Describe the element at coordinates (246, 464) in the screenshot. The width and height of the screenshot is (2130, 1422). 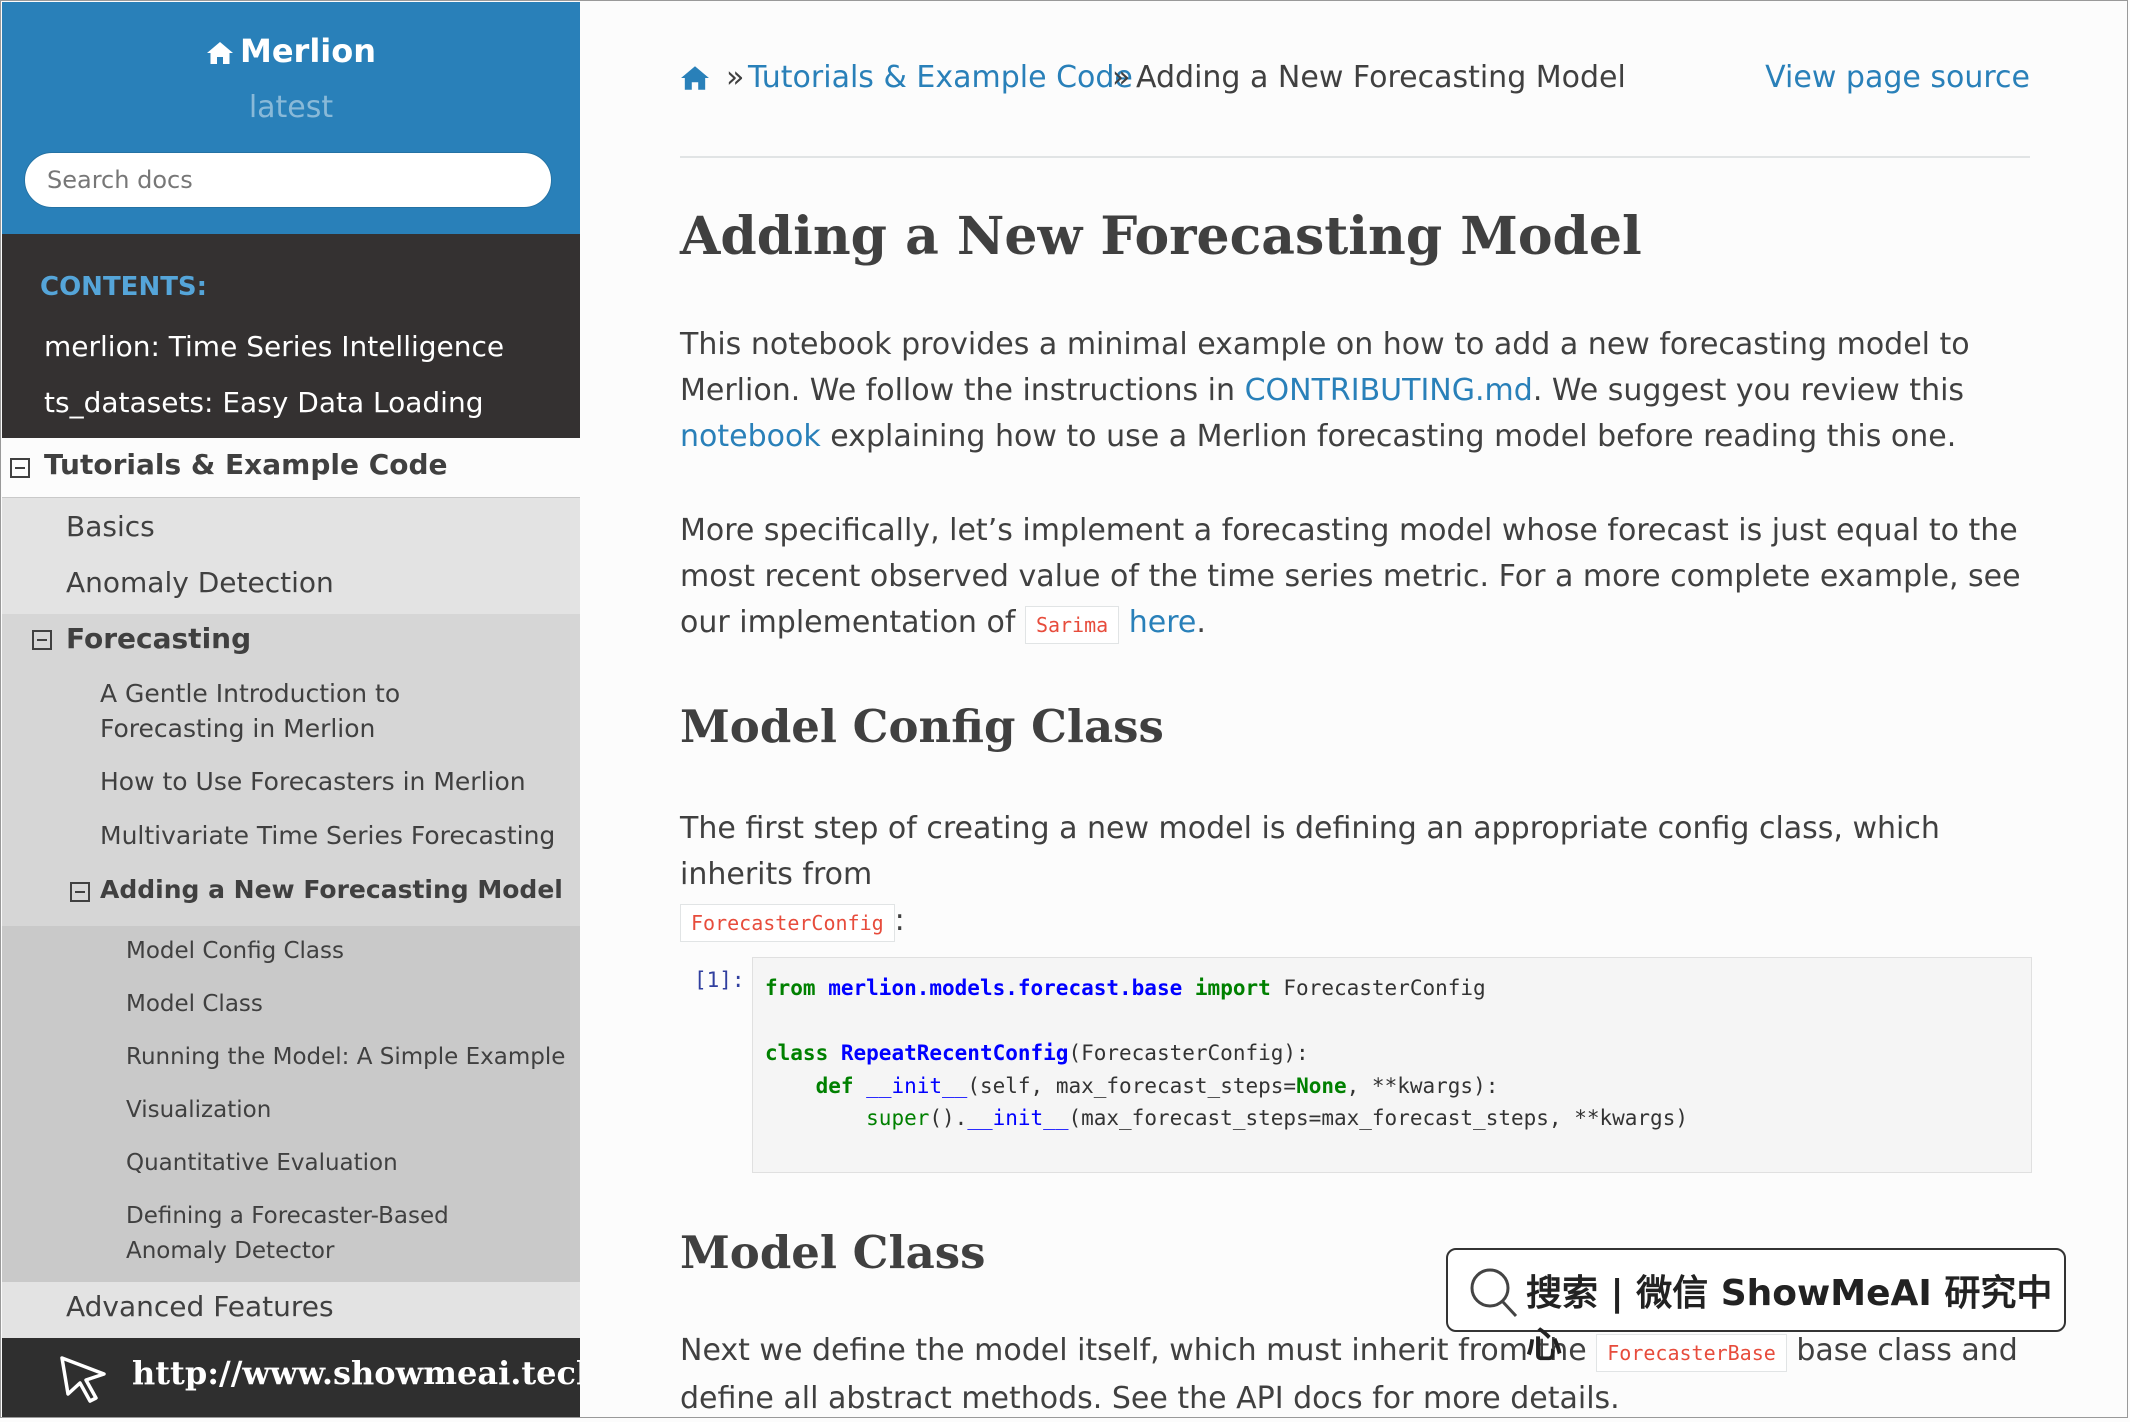
I see `nav-item-label: Tutorials & Example Code` at that location.